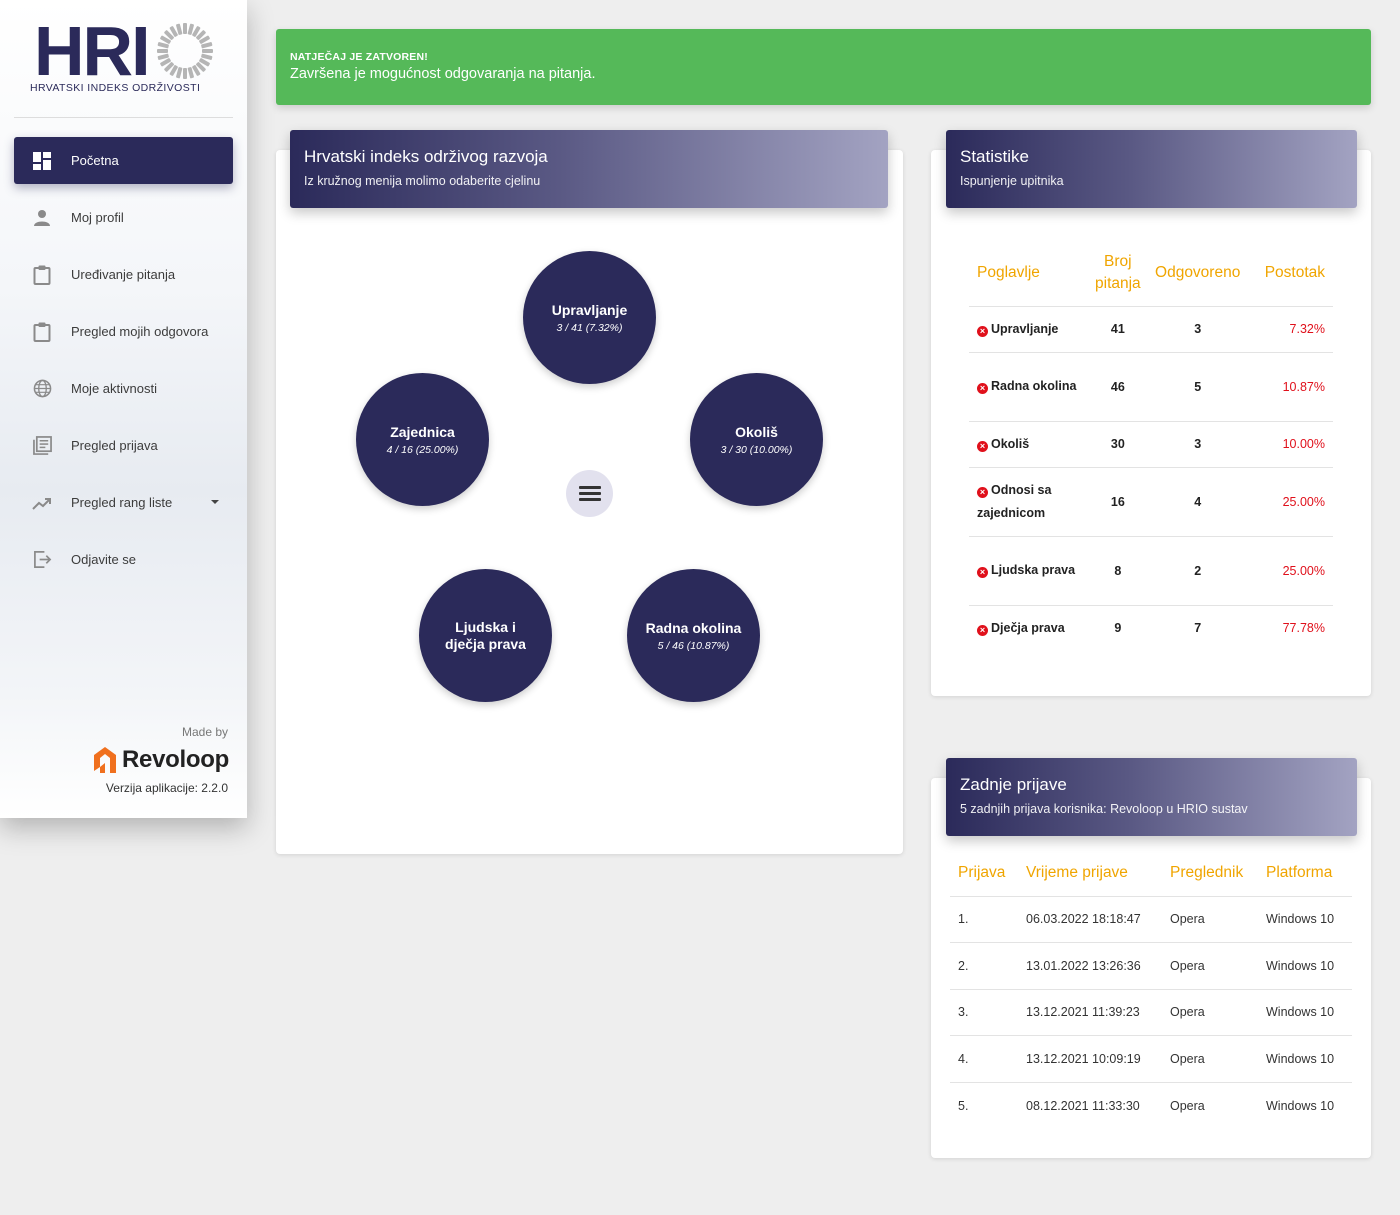 This screenshot has height=1215, width=1400. Describe the element at coordinates (204, 732) in the screenshot. I see `made-by-label: Made by` at that location.